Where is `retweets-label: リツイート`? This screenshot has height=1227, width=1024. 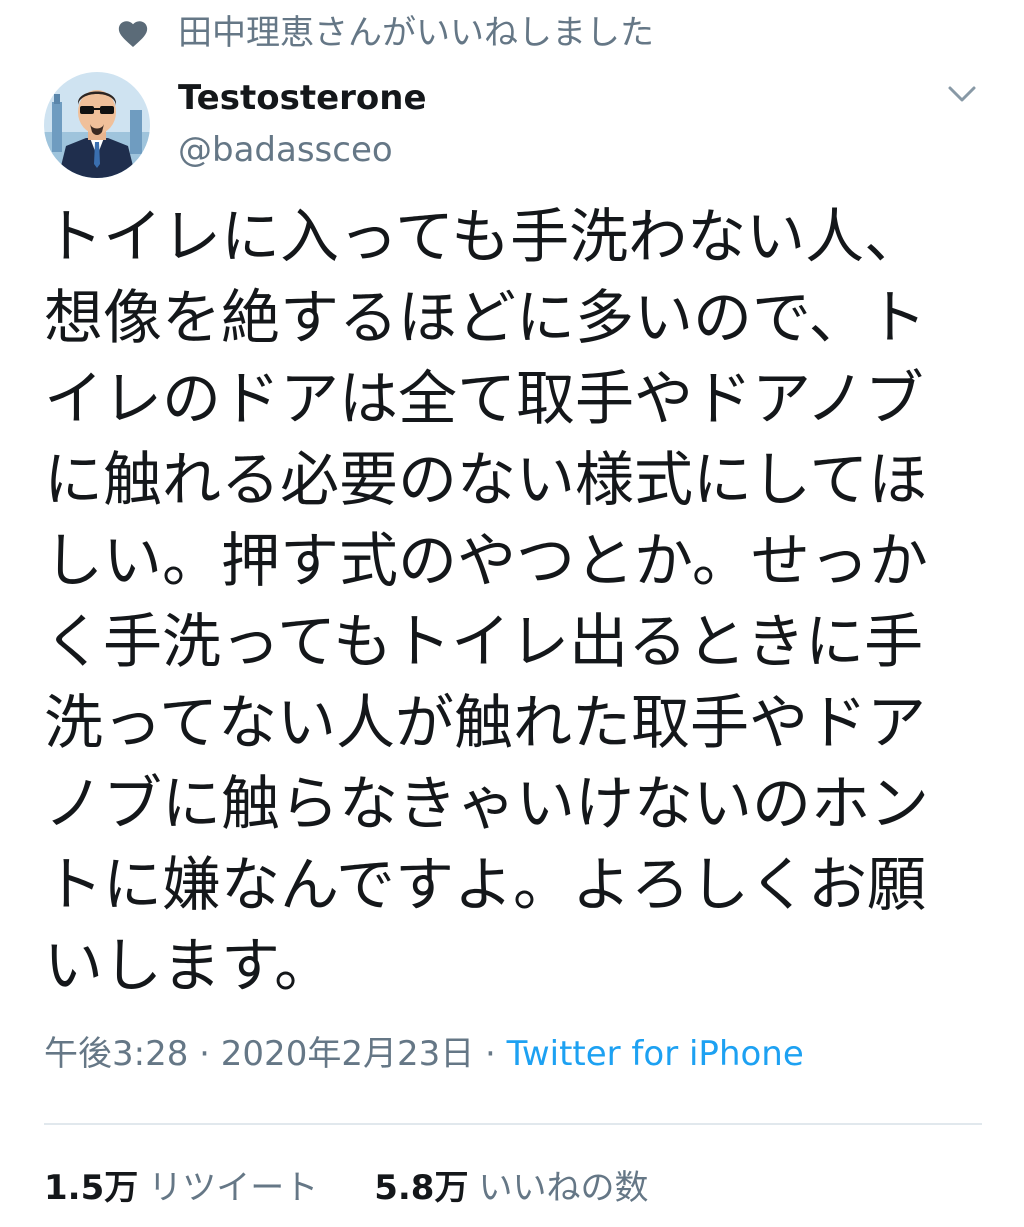
retweets-label: リツイート is located at coordinates (233, 1188).